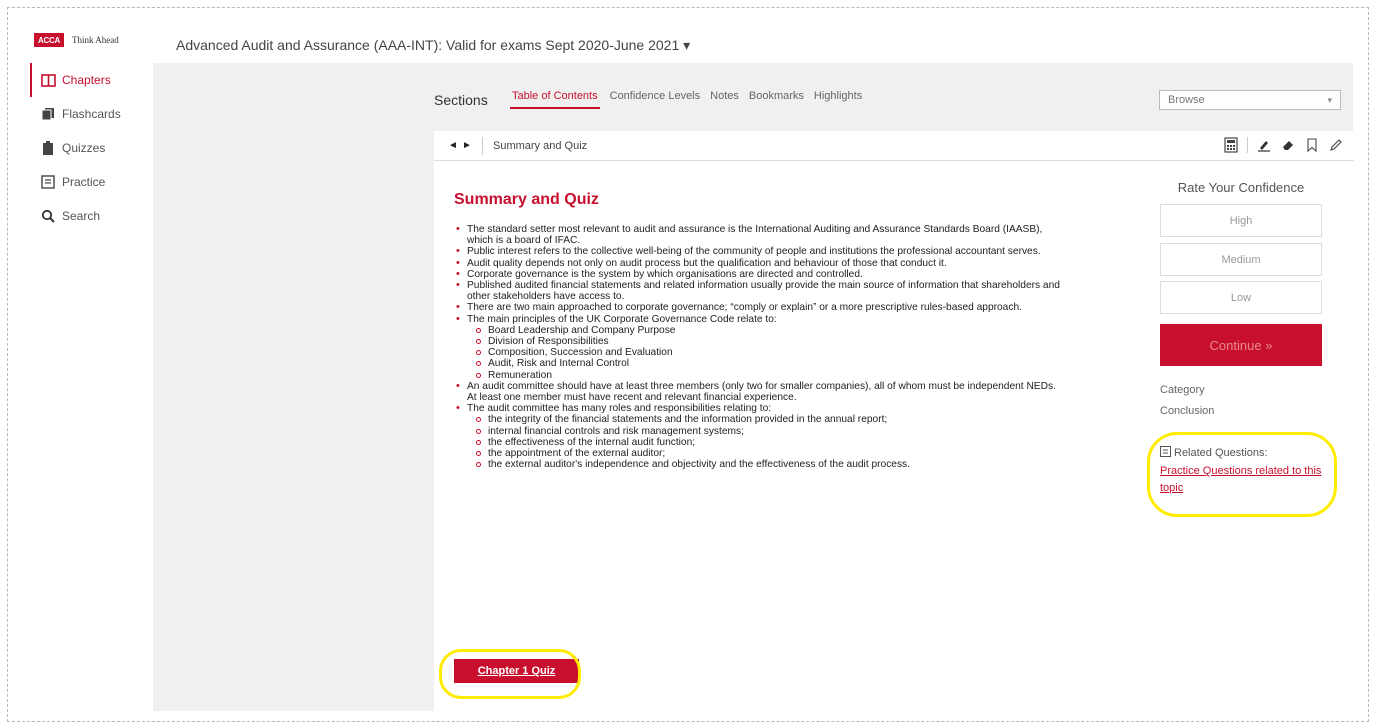  What do you see at coordinates (1241, 187) in the screenshot?
I see `rate-confidence-title: Rate Your Confidence` at bounding box center [1241, 187].